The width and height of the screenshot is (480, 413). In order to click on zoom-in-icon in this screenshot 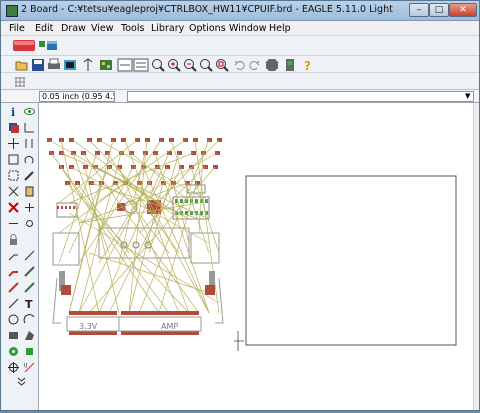, I will do `click(174, 65)`.